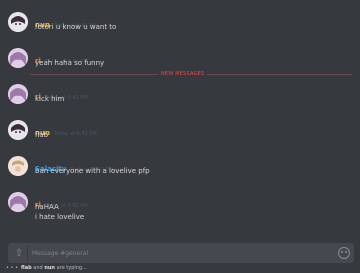 This screenshot has width=360, height=273. Describe the element at coordinates (26, 268) in the screenshot. I see `typing-user: flab` at that location.